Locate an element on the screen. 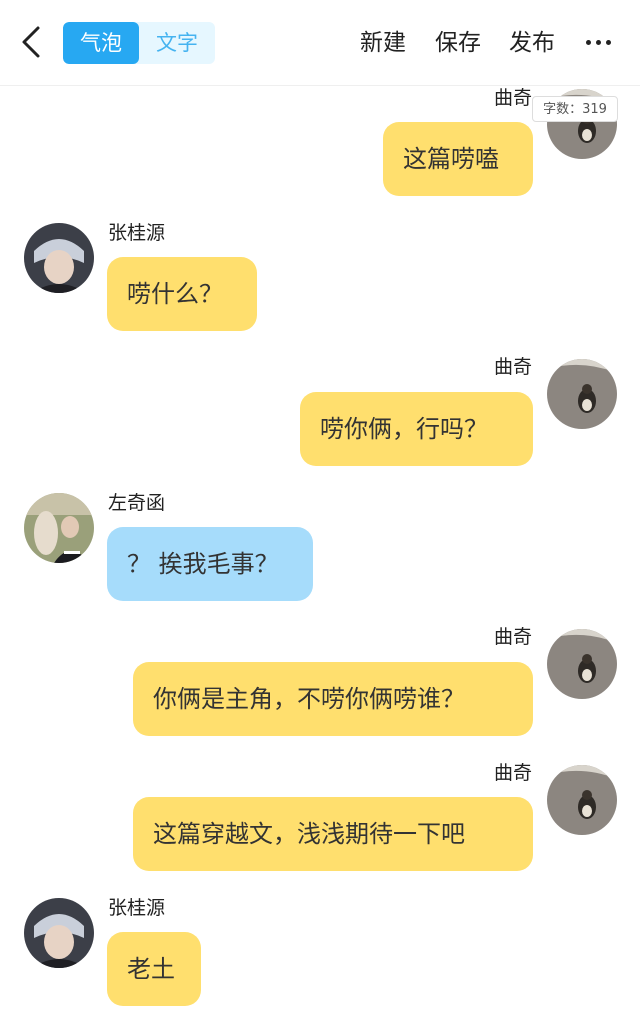 The width and height of the screenshot is (640, 1035). message-bubble: 唠你俩，行吗？ is located at coordinates (416, 429).